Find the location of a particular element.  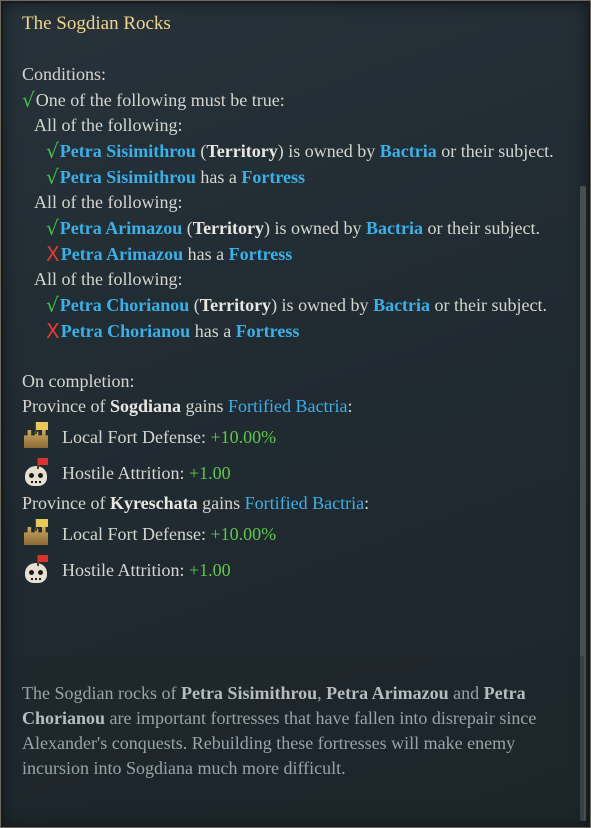

condition-has: XPetra Arimazou has a Fortress is located at coordinates (169, 254).